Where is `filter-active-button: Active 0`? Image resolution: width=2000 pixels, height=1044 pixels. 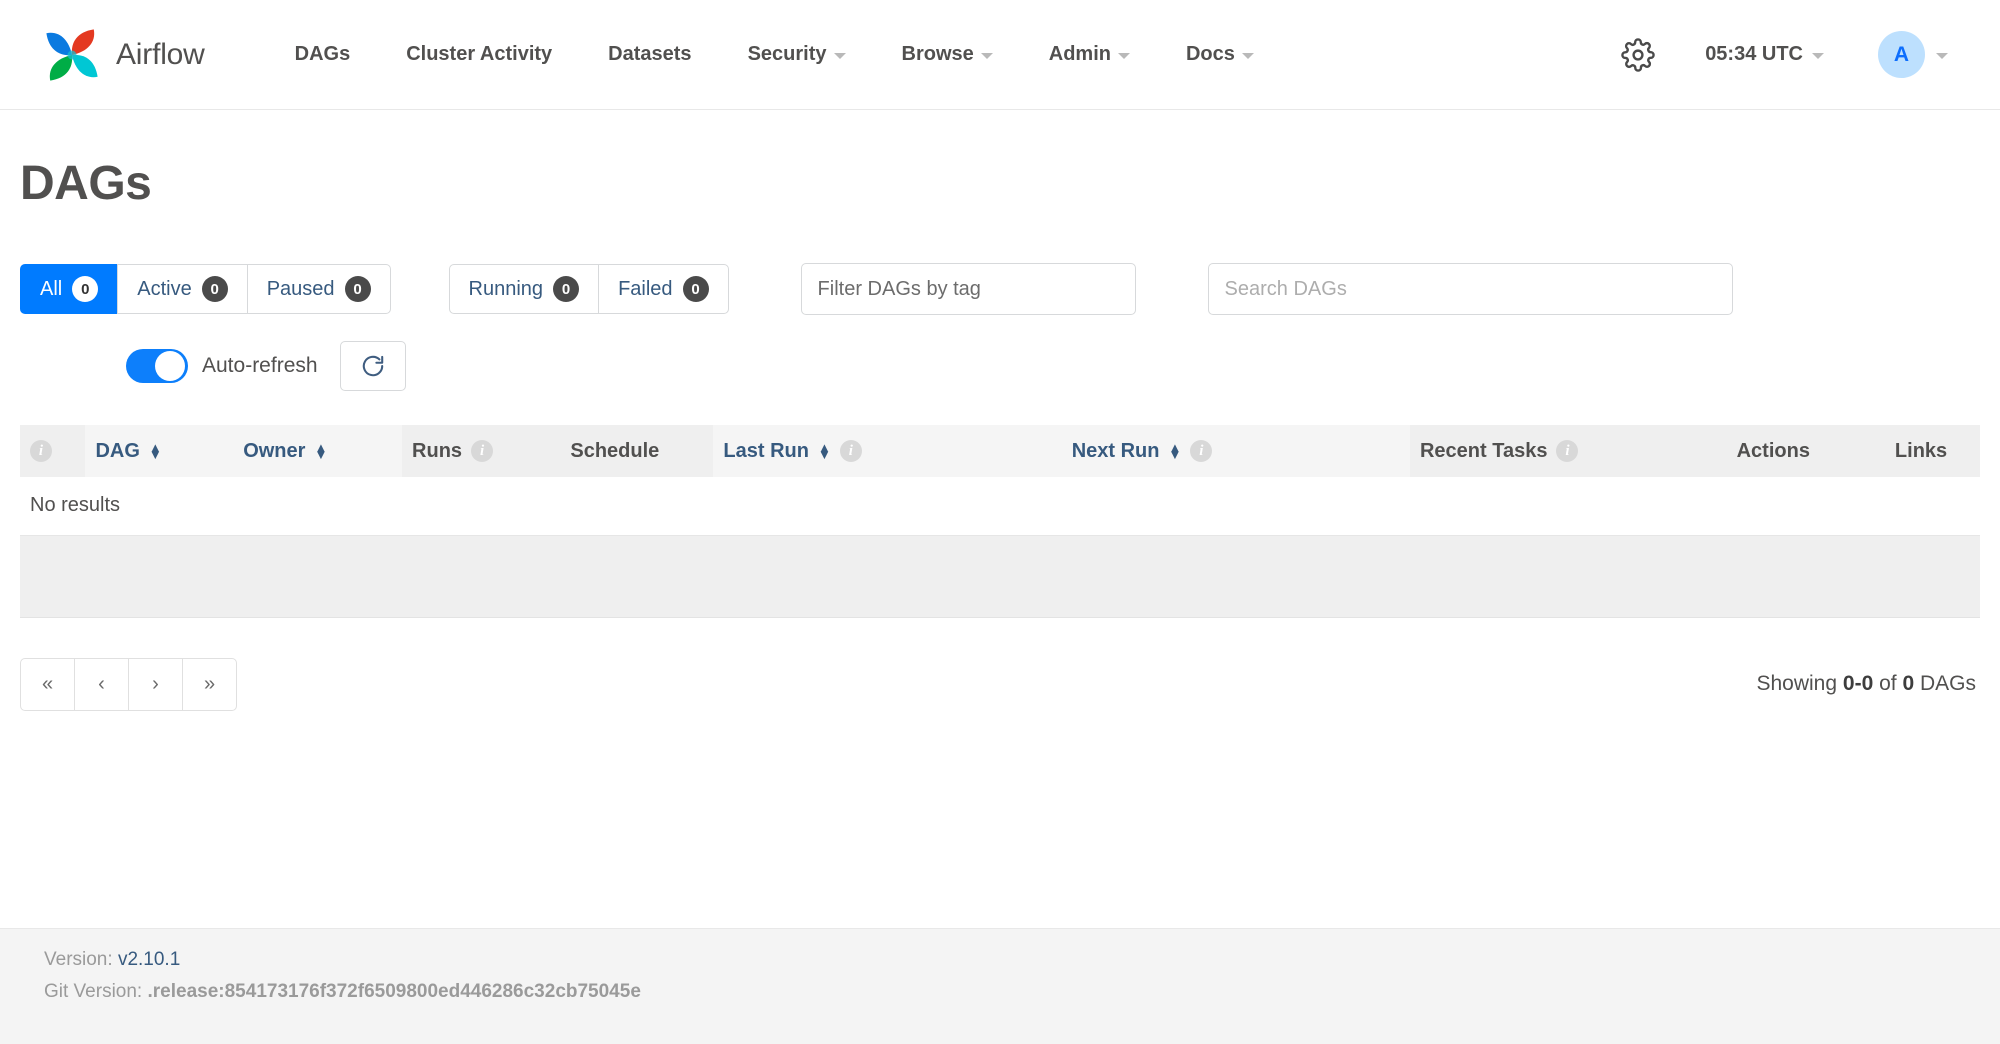 filter-active-button: Active 0 is located at coordinates (182, 289).